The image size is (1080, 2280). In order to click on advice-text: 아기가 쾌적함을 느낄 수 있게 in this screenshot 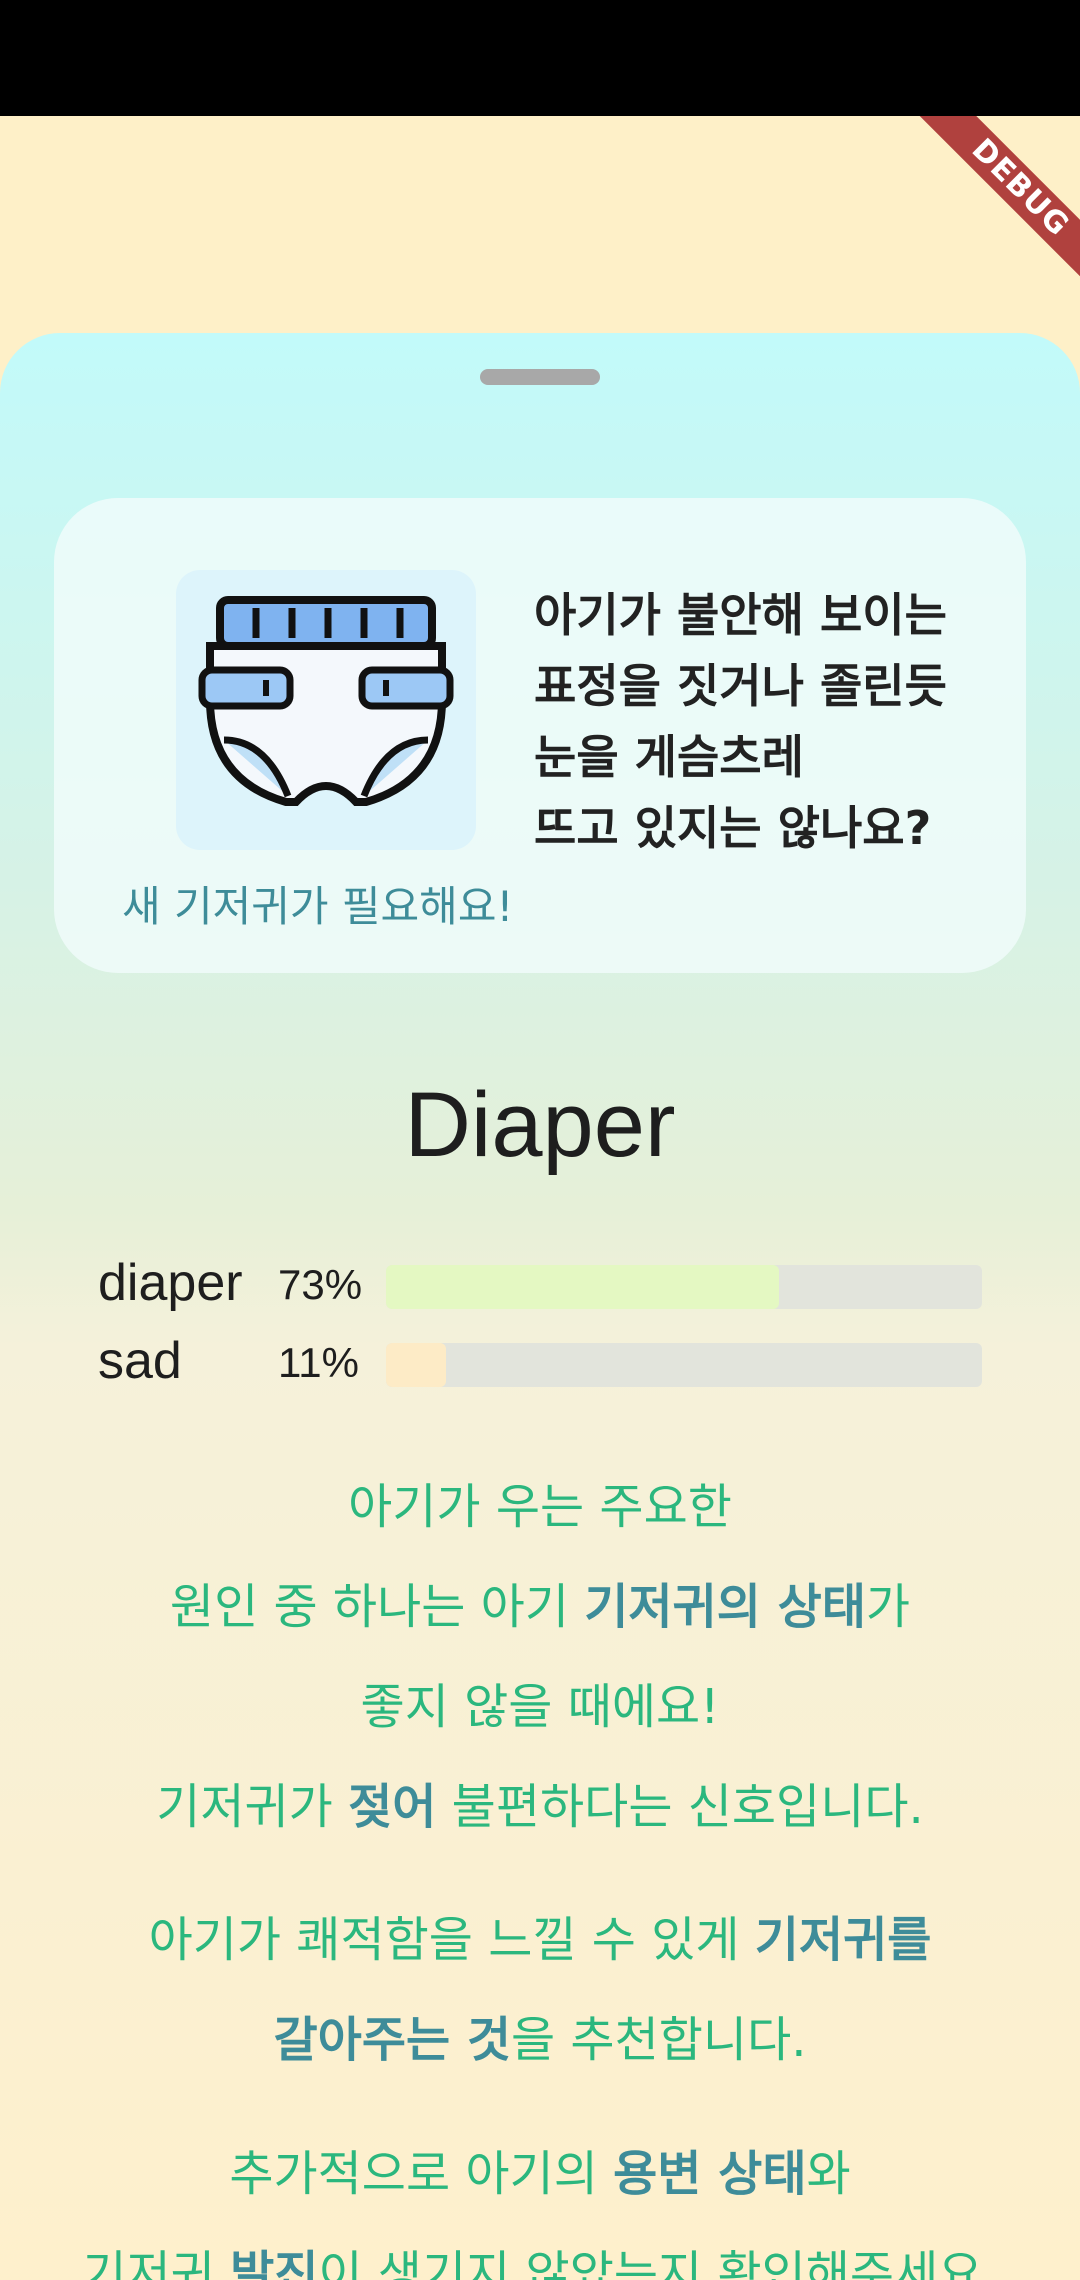, I will do `click(451, 1940)`.